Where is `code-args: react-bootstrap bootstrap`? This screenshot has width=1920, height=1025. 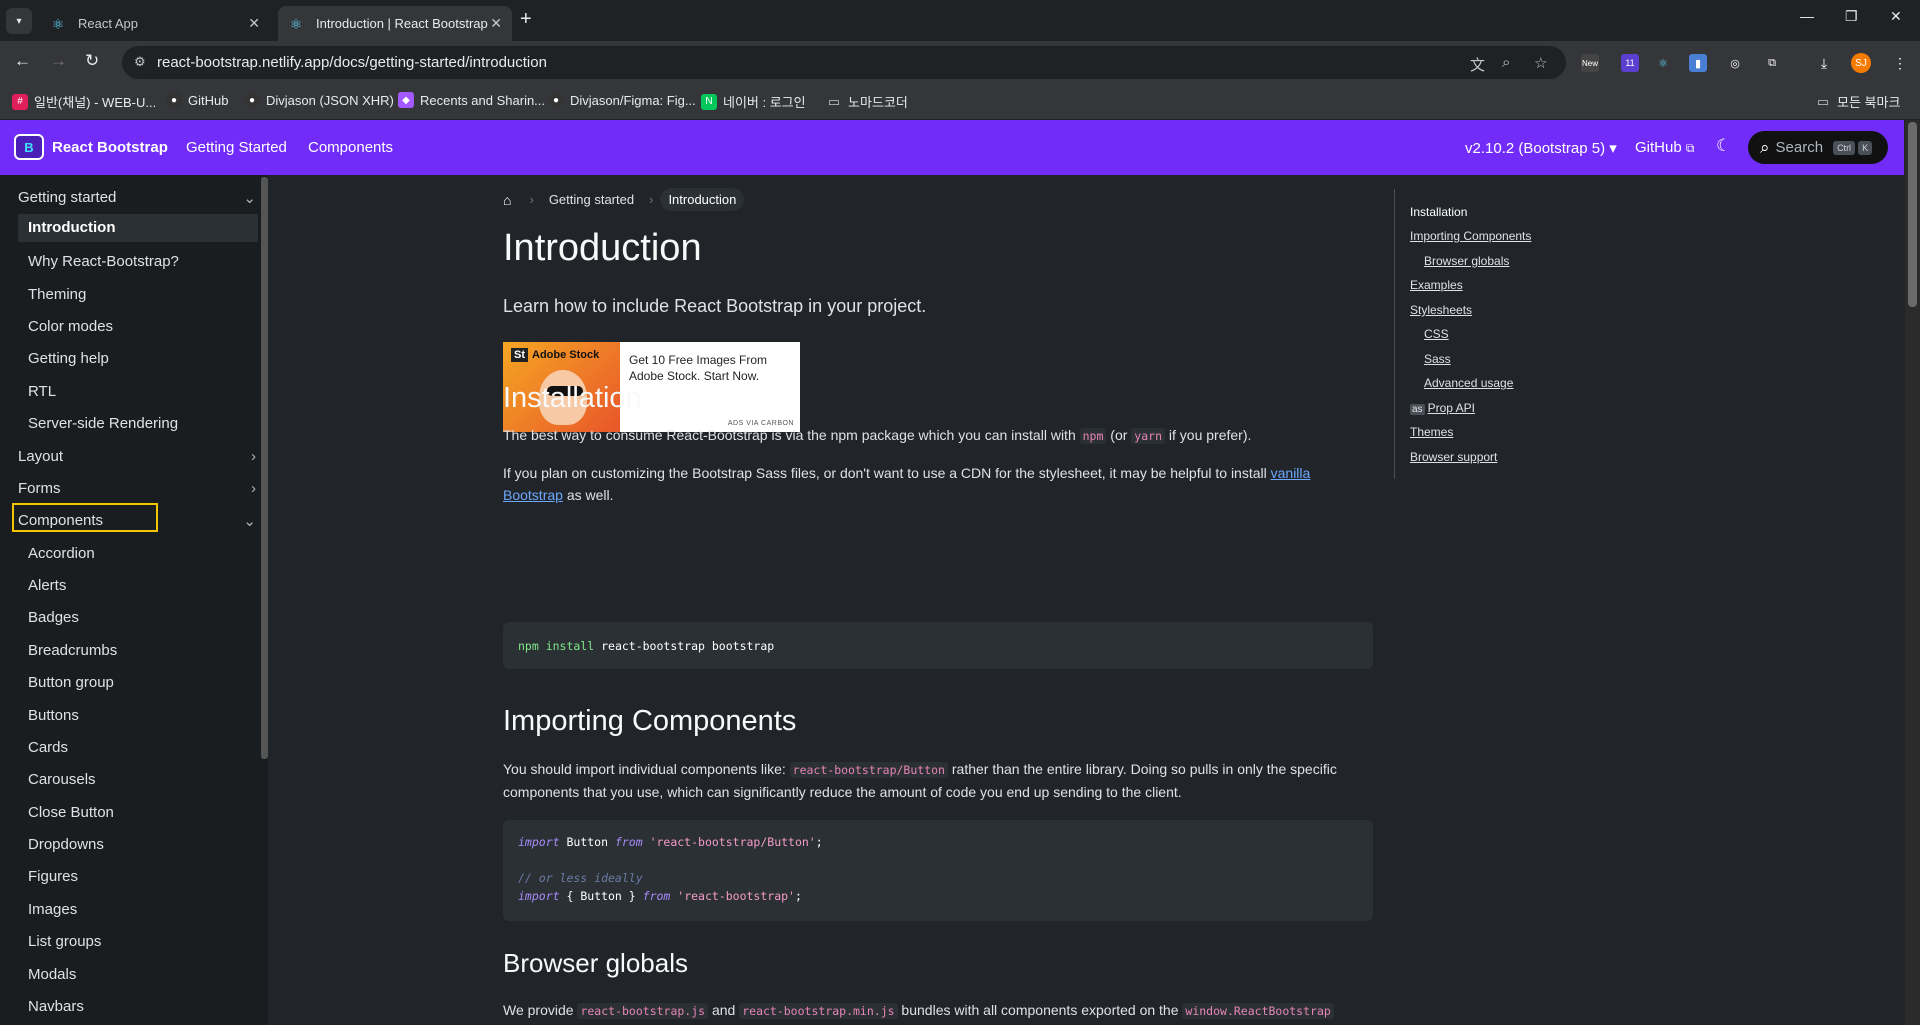 code-args: react-bootstrap bootstrap is located at coordinates (684, 646).